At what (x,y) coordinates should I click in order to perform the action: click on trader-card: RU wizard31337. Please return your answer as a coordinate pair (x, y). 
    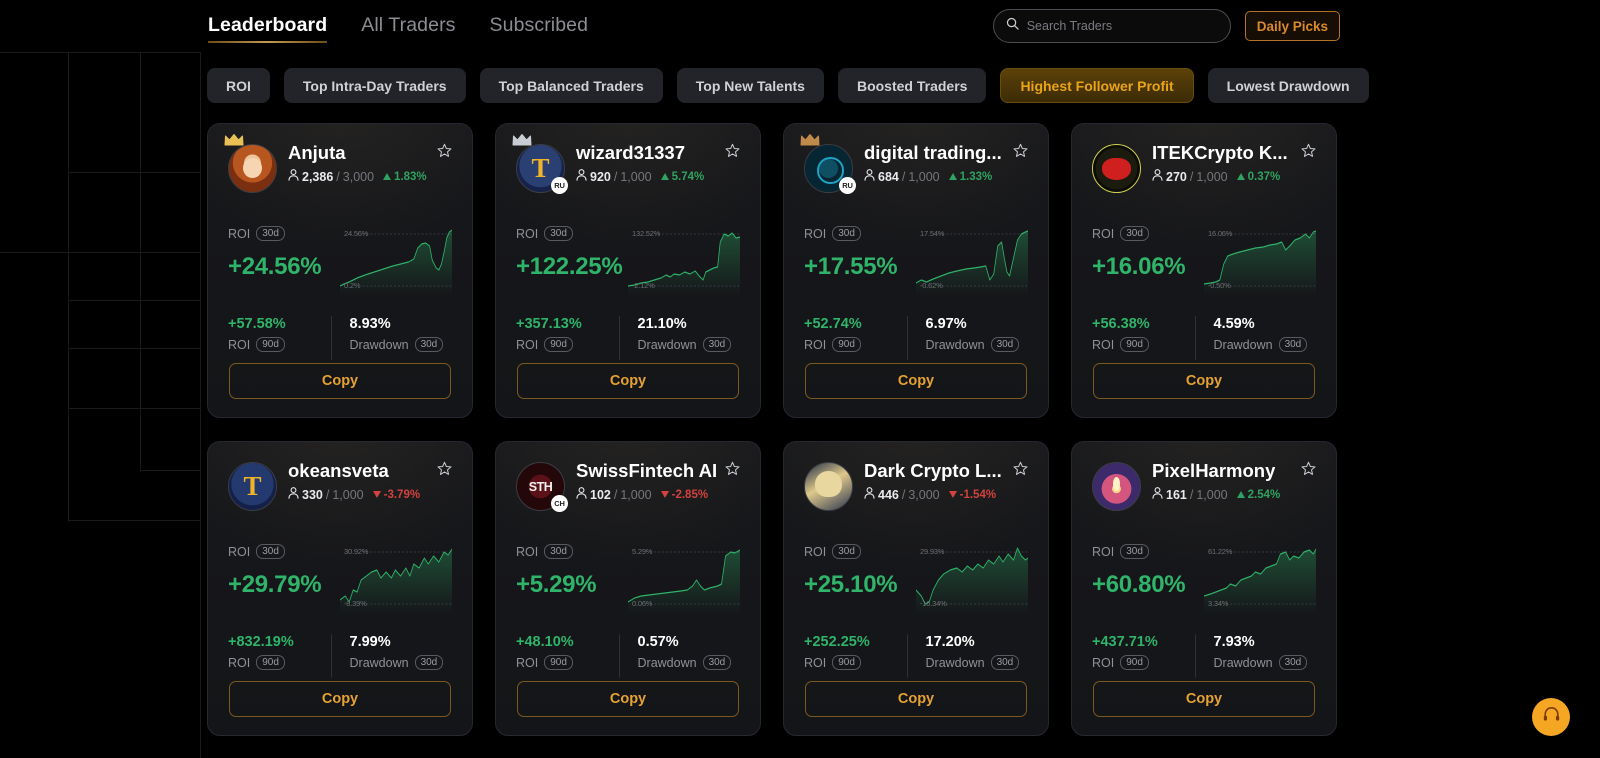
    Looking at the image, I should click on (628, 270).